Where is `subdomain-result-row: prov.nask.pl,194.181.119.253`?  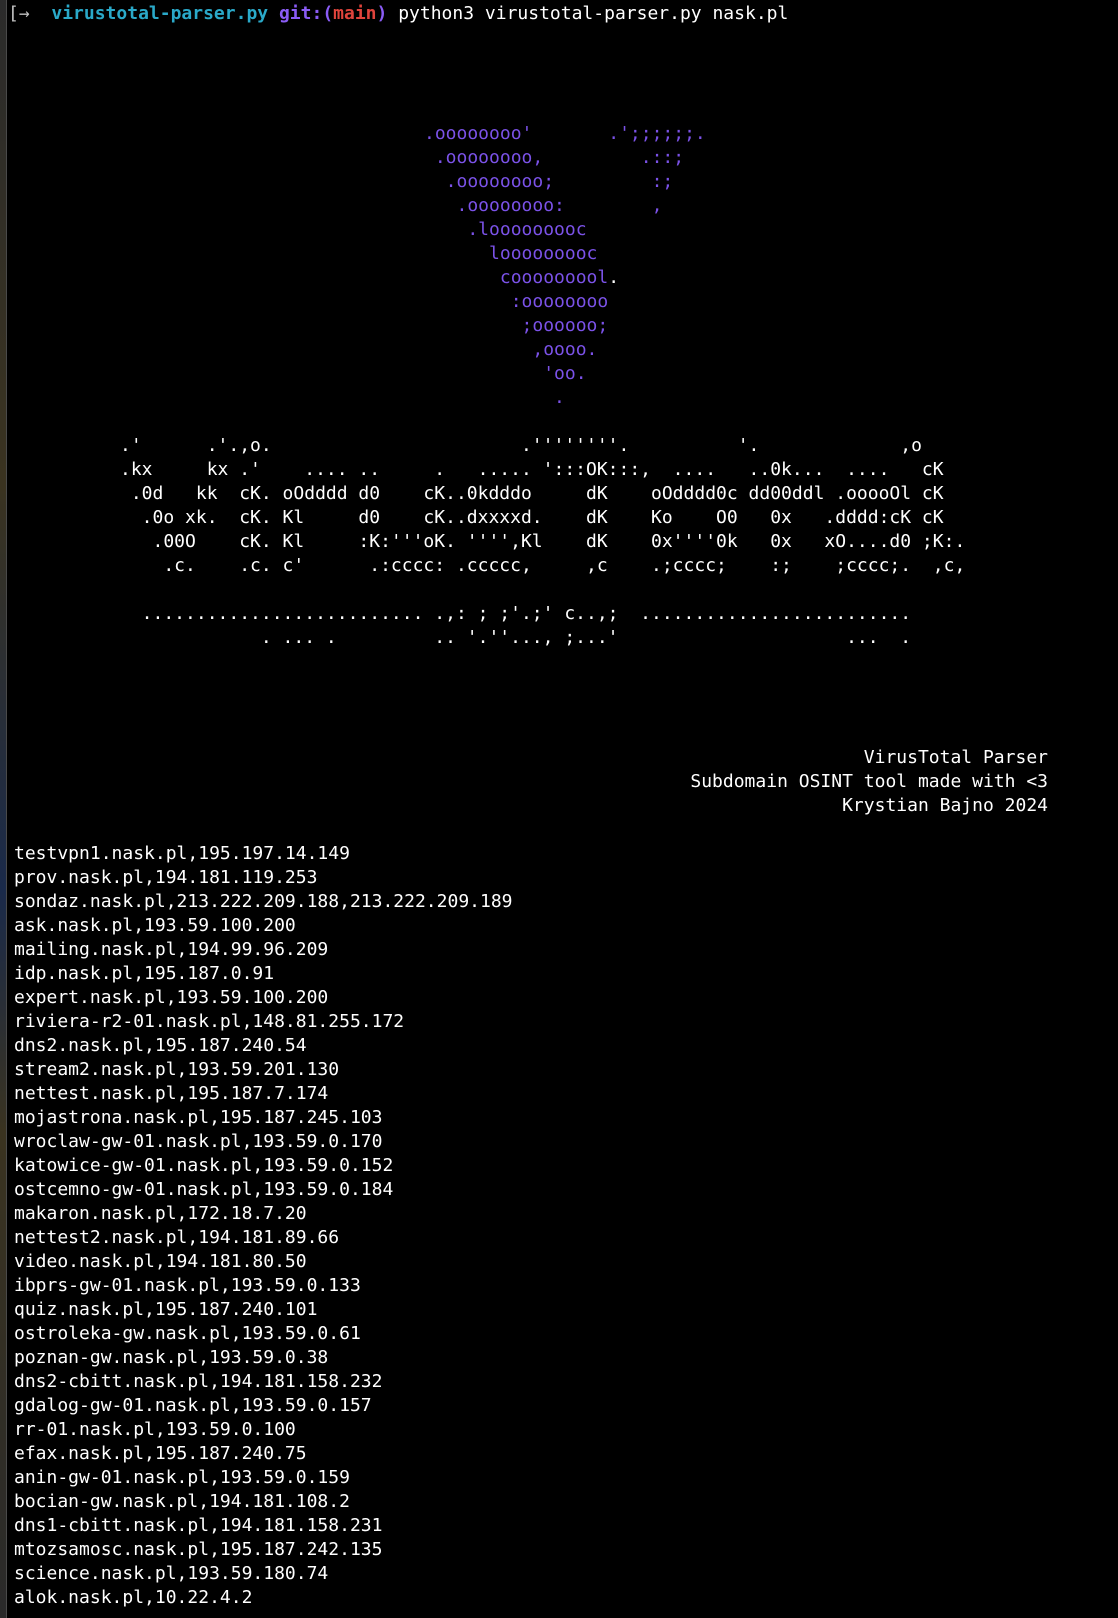 subdomain-result-row: prov.nask.pl,194.181.119.253 is located at coordinates (166, 877).